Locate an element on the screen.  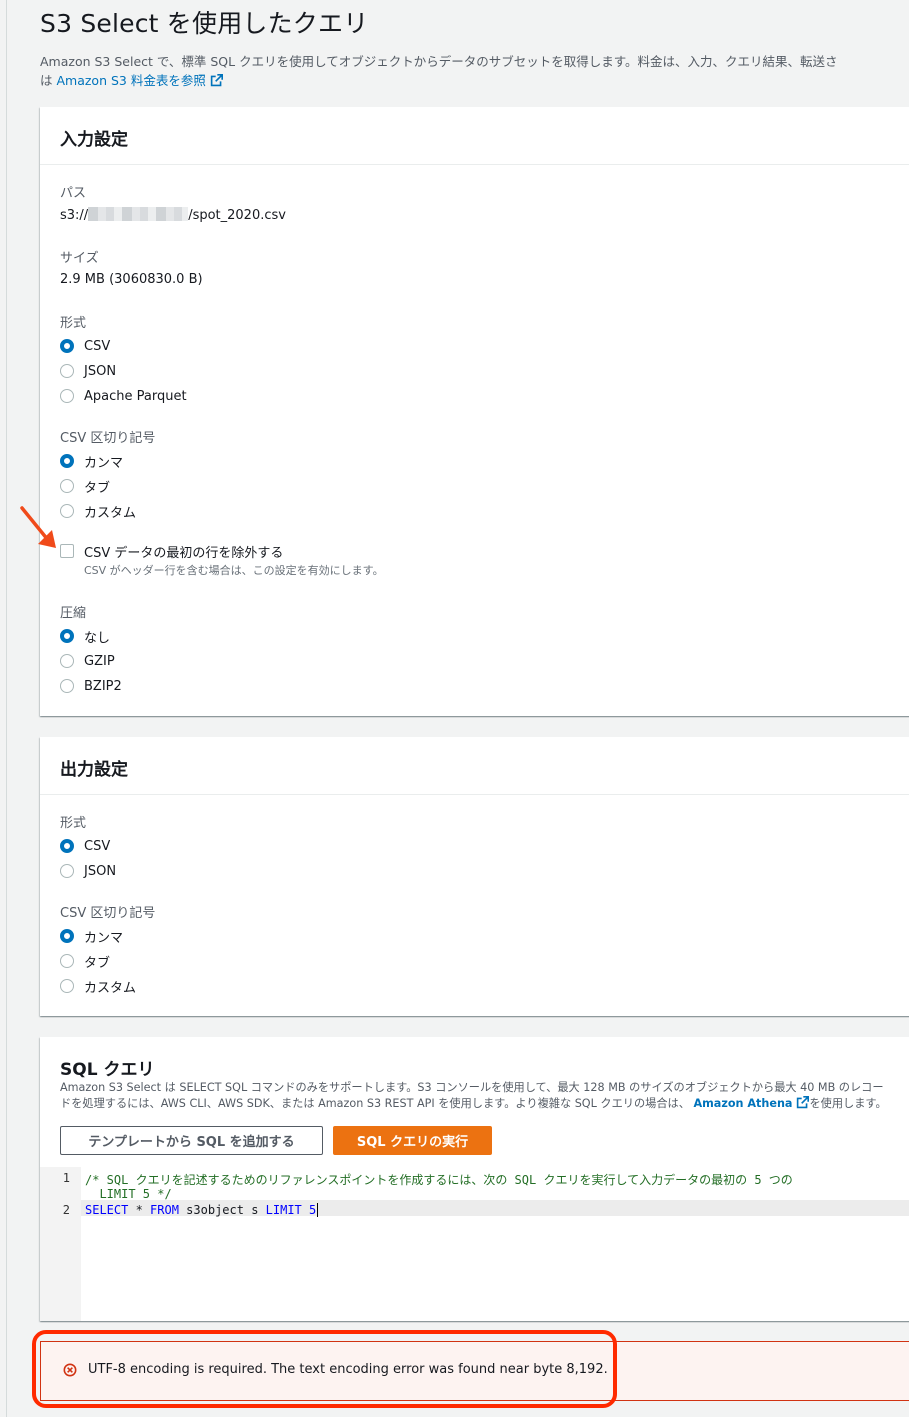
compression-label: 圧縮 is located at coordinates (73, 613).